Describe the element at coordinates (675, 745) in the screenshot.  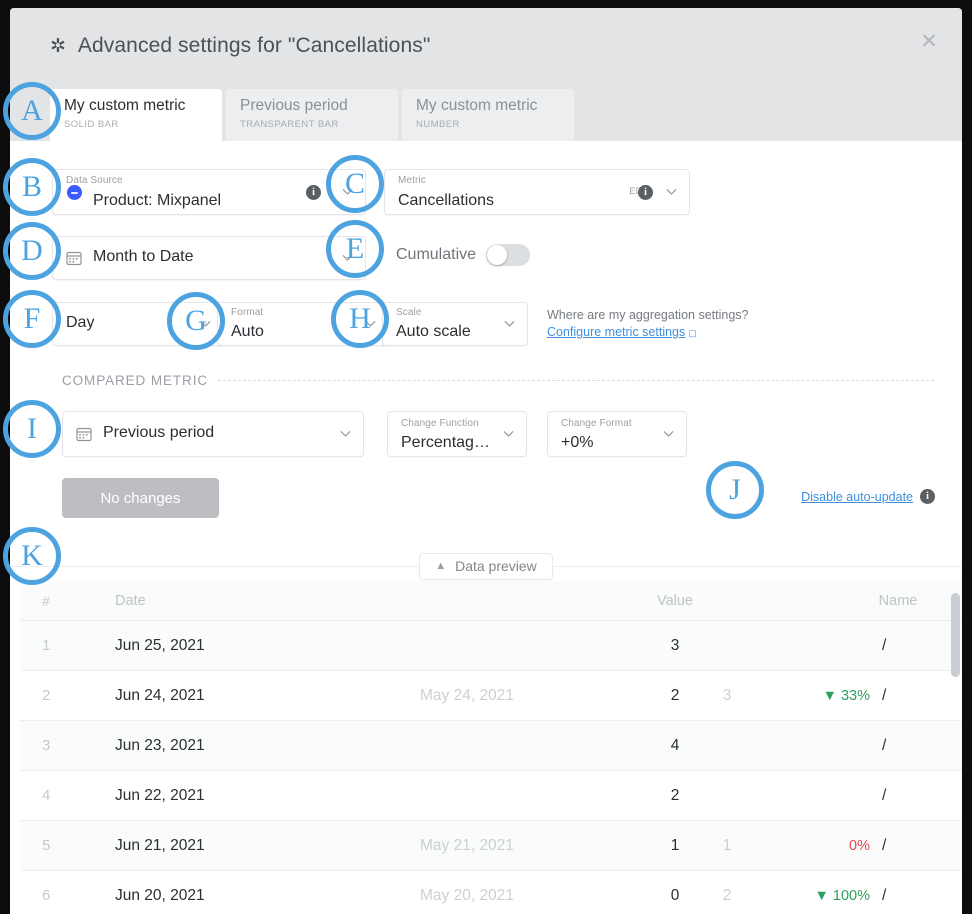
I see `row-value: 4` at that location.